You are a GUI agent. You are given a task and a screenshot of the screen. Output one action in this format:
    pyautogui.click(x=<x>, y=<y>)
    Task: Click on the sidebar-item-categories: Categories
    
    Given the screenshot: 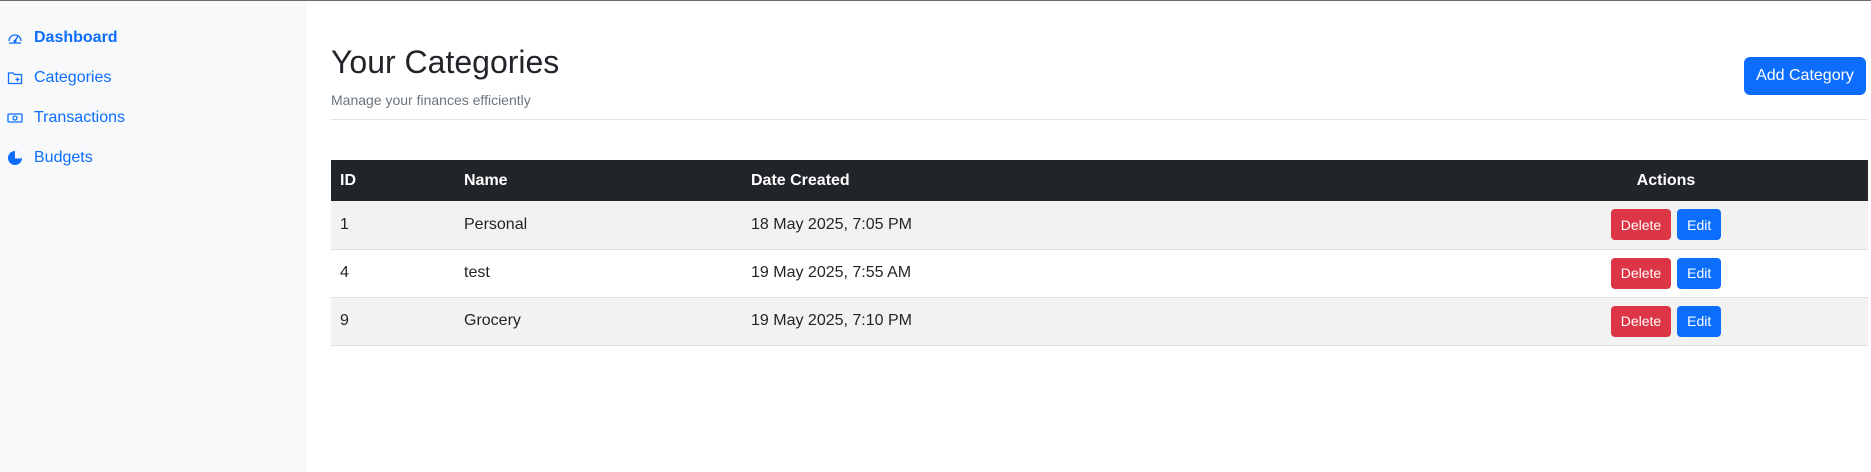 What is the action you would take?
    pyautogui.click(x=153, y=78)
    